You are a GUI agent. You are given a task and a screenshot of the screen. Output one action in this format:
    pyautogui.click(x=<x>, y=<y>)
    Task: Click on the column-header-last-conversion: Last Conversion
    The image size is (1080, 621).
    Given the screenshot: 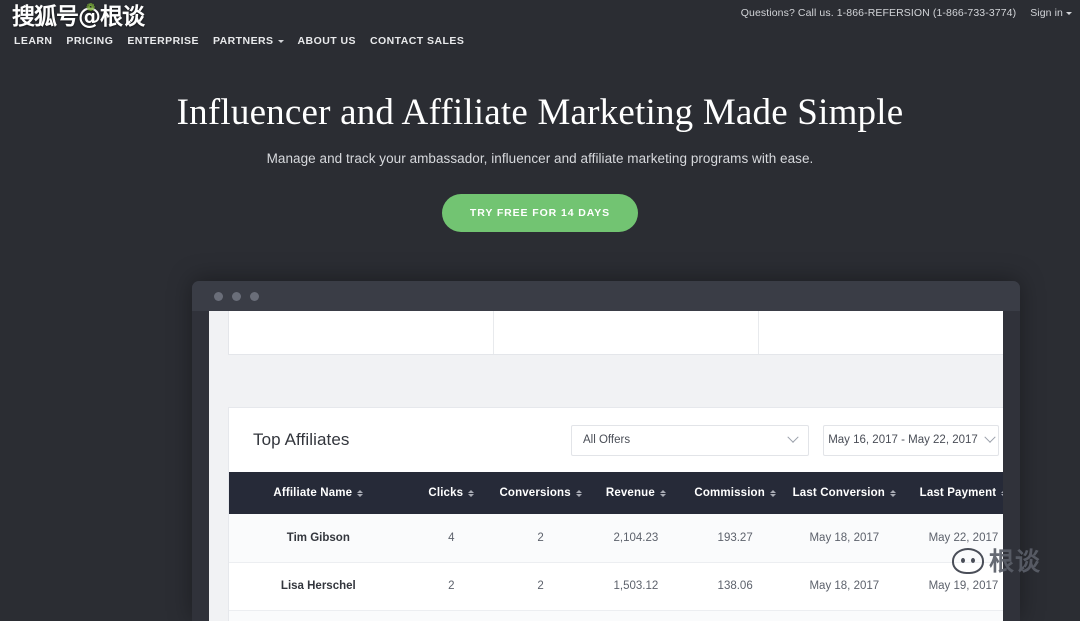 What is the action you would take?
    pyautogui.click(x=844, y=493)
    